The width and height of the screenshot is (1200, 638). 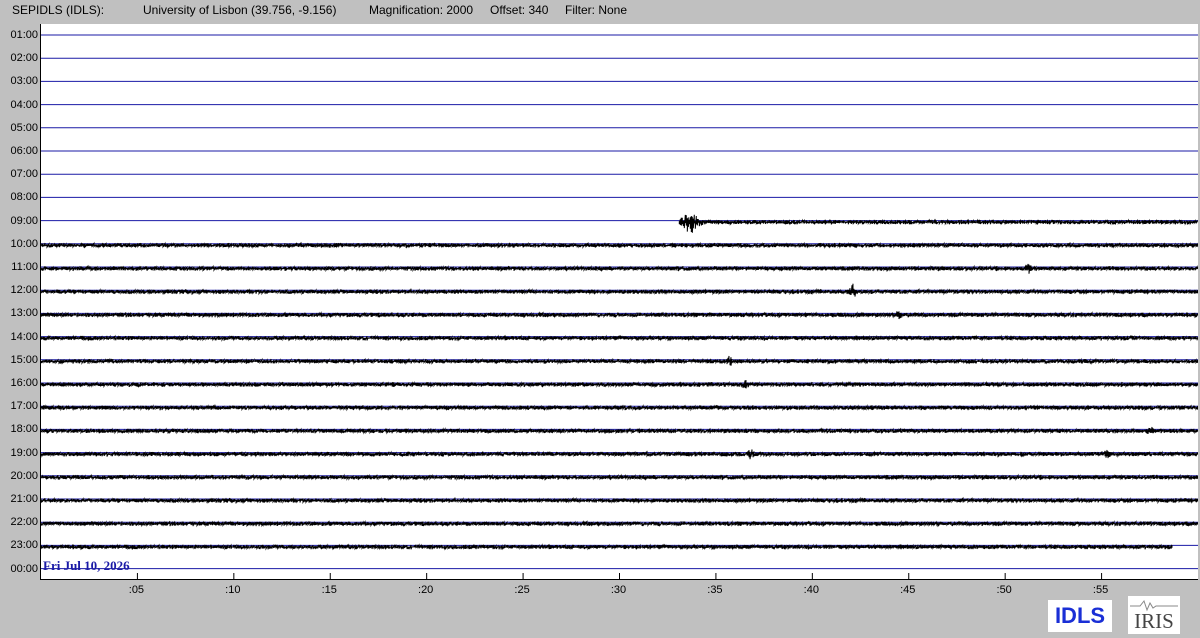 I want to click on date-label: Fri Jul 10, 2026, so click(x=86, y=565).